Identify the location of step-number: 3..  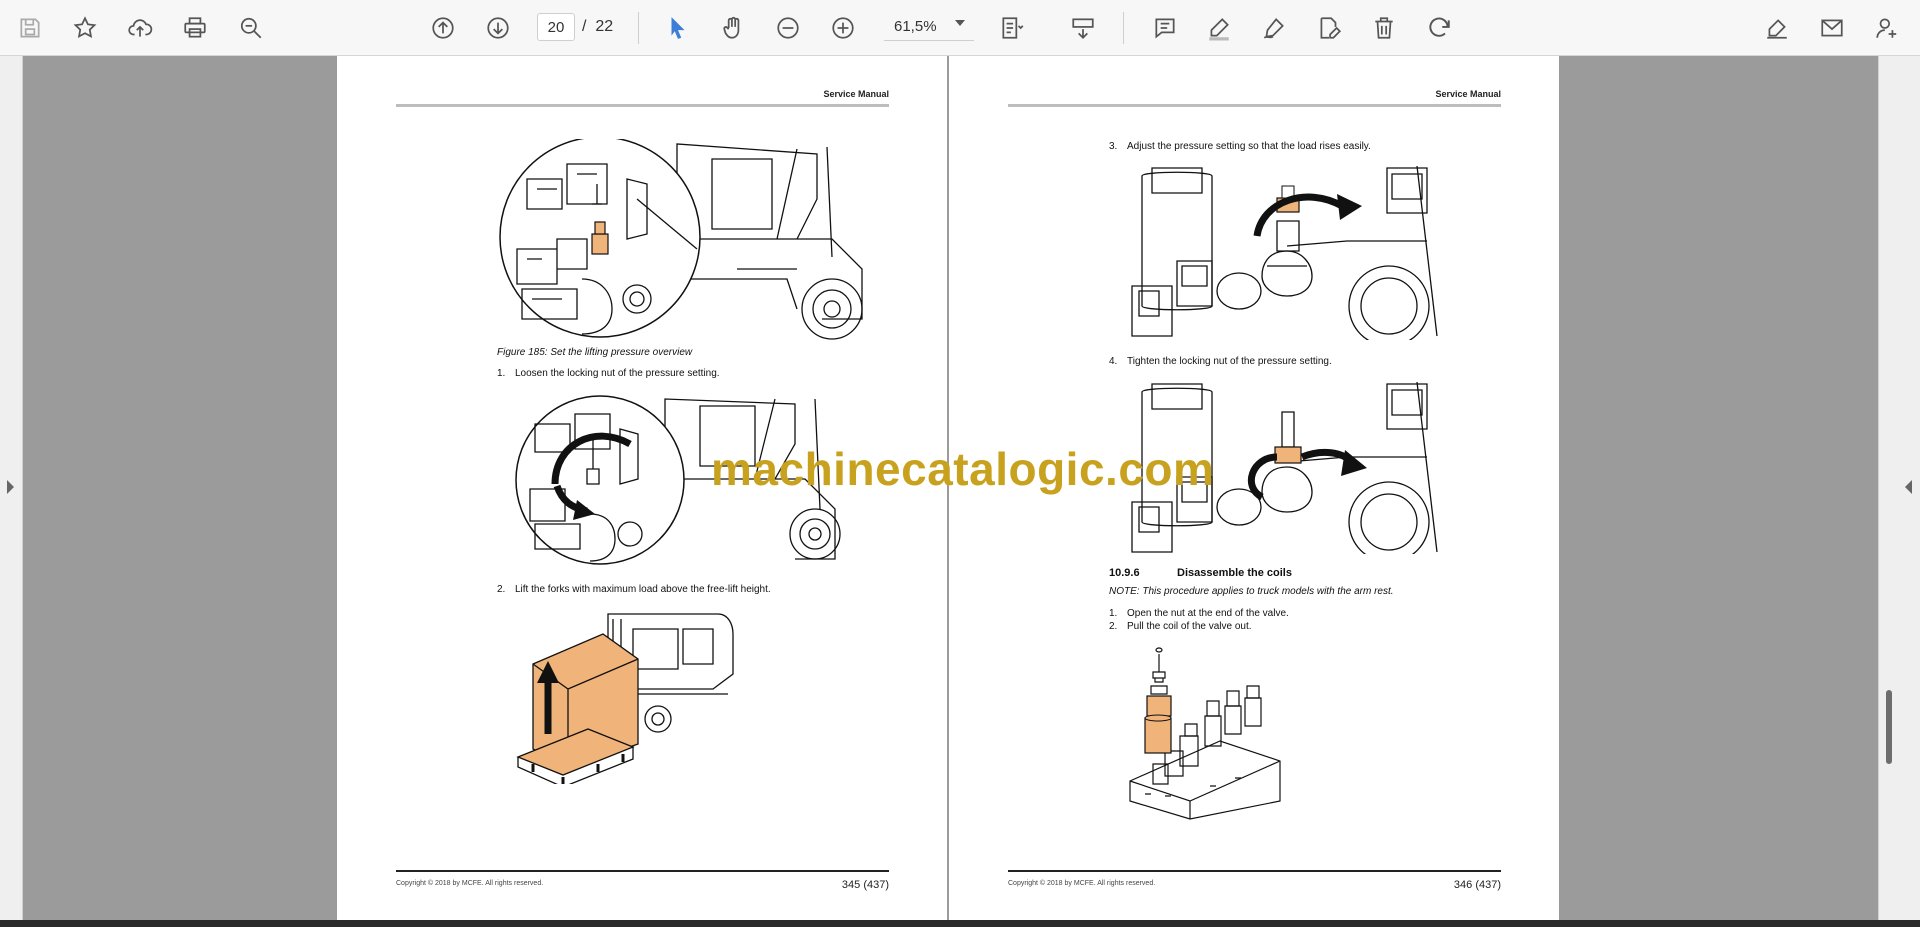
(1113, 146).